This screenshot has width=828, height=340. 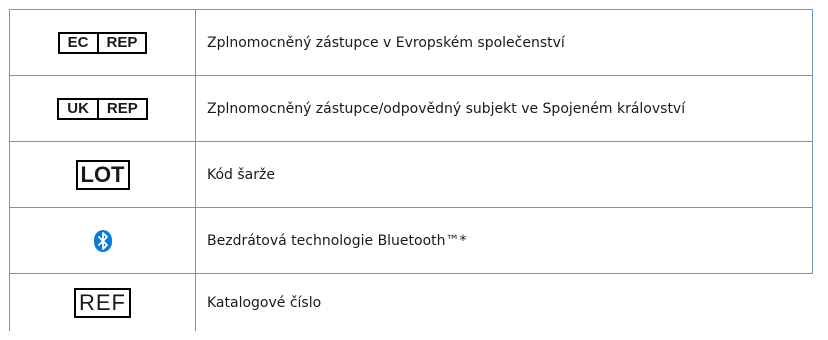 What do you see at coordinates (78, 108) in the screenshot?
I see `symbol-left: UK` at bounding box center [78, 108].